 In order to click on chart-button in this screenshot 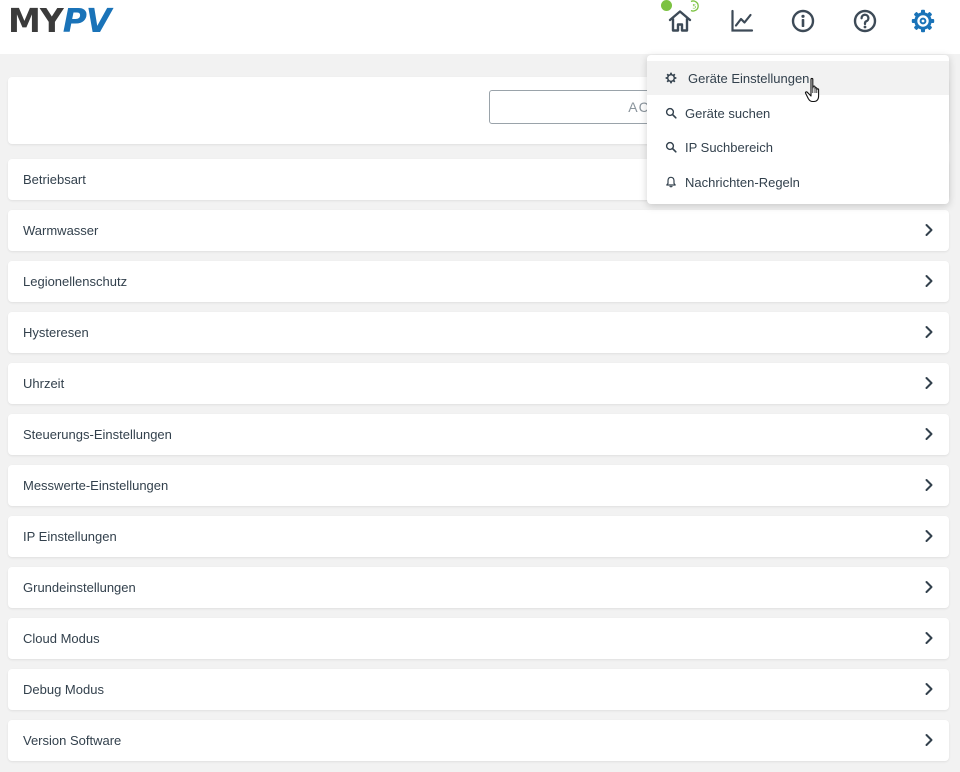, I will do `click(742, 21)`.